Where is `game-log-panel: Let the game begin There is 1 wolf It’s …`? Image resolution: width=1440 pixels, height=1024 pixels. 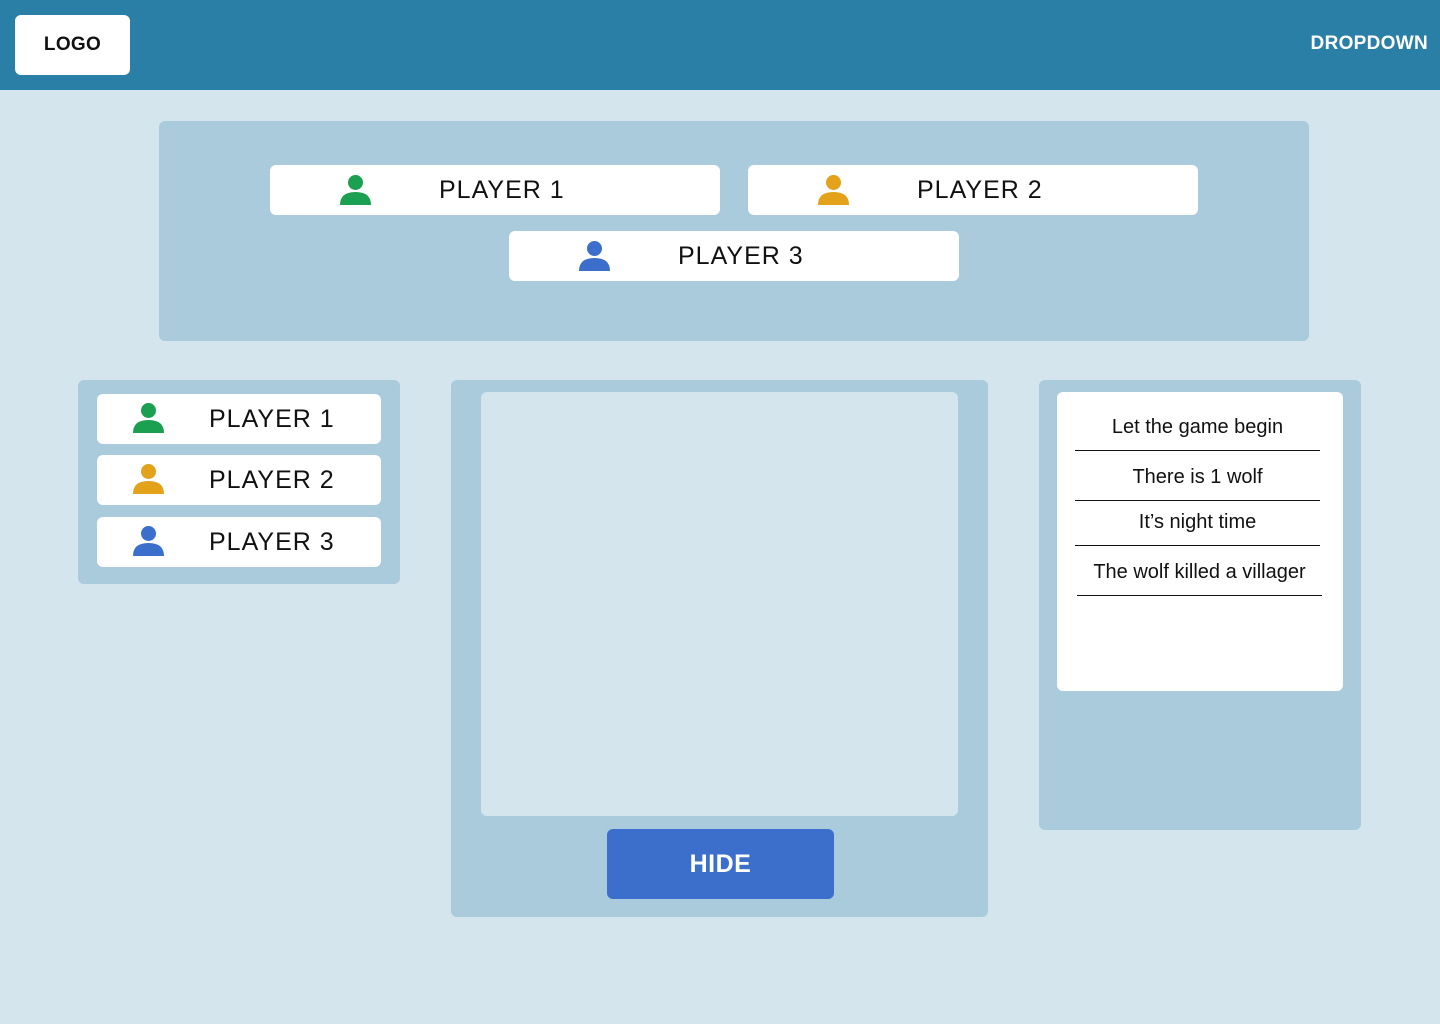
game-log-panel: Let the game begin There is 1 wolf It’s … is located at coordinates (1200, 605).